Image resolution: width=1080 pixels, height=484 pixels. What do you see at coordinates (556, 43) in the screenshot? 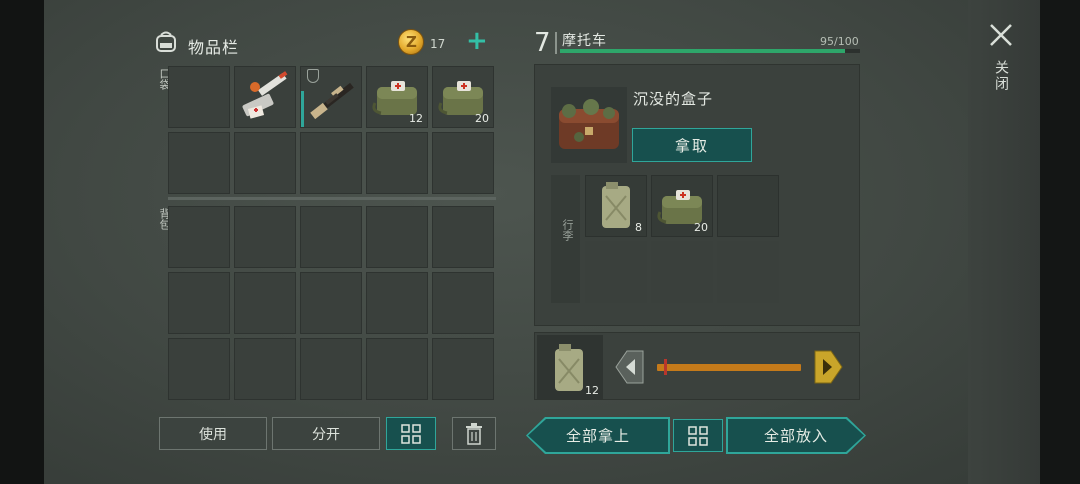
I see `level-separator` at bounding box center [556, 43].